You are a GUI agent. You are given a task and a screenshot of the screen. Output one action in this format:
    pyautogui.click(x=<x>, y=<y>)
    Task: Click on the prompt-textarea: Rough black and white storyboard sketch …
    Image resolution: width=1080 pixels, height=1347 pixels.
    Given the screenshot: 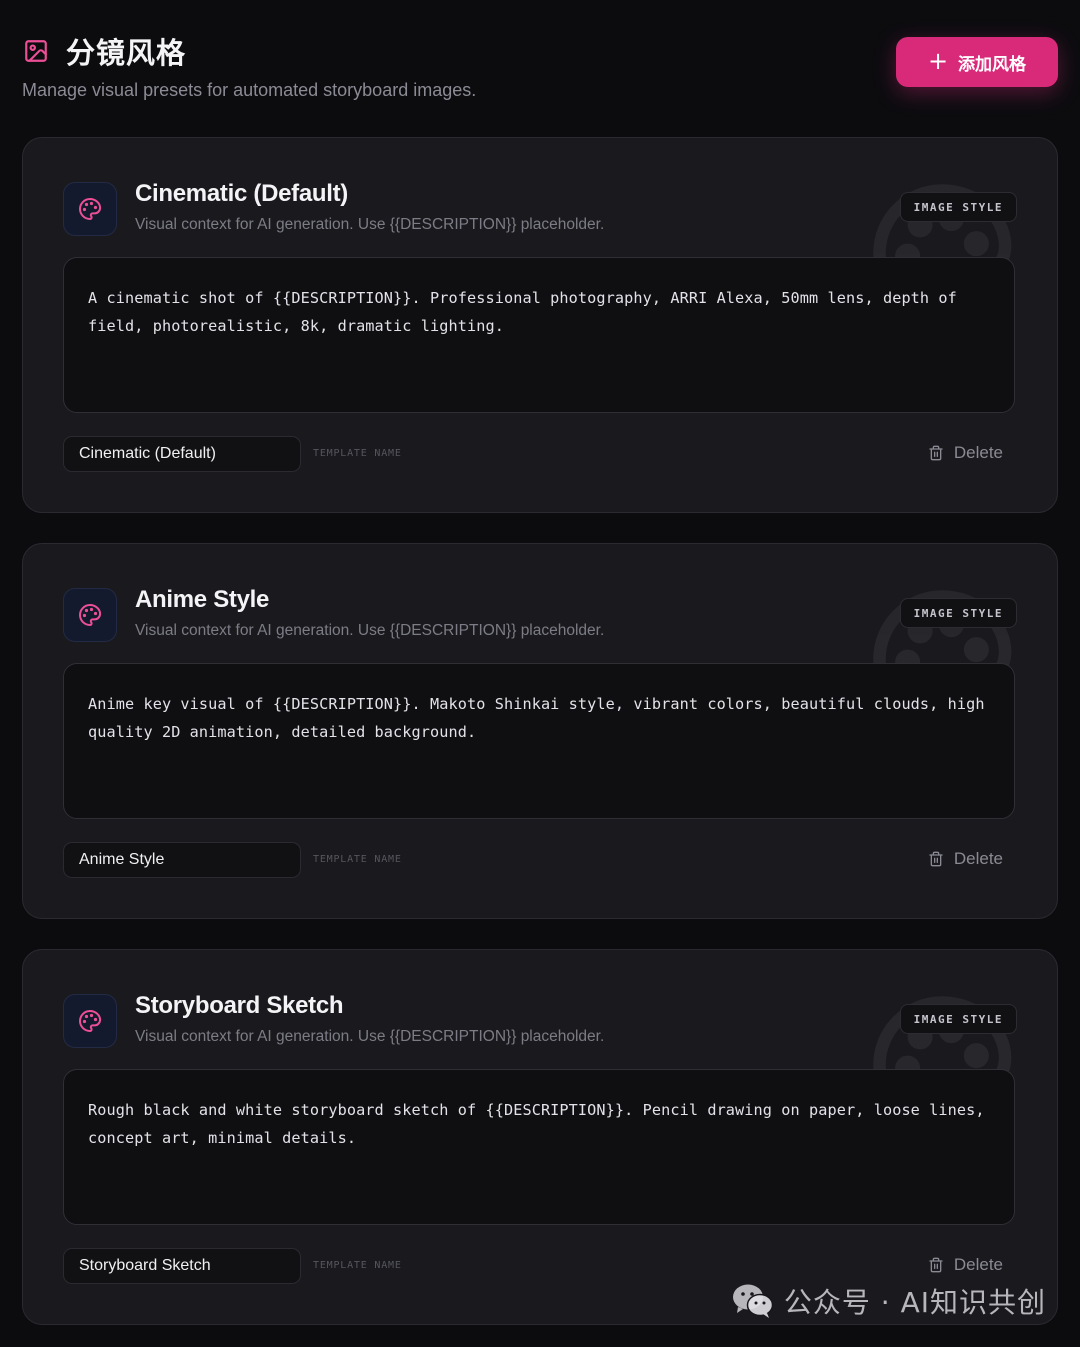 What is the action you would take?
    pyautogui.click(x=539, y=1147)
    